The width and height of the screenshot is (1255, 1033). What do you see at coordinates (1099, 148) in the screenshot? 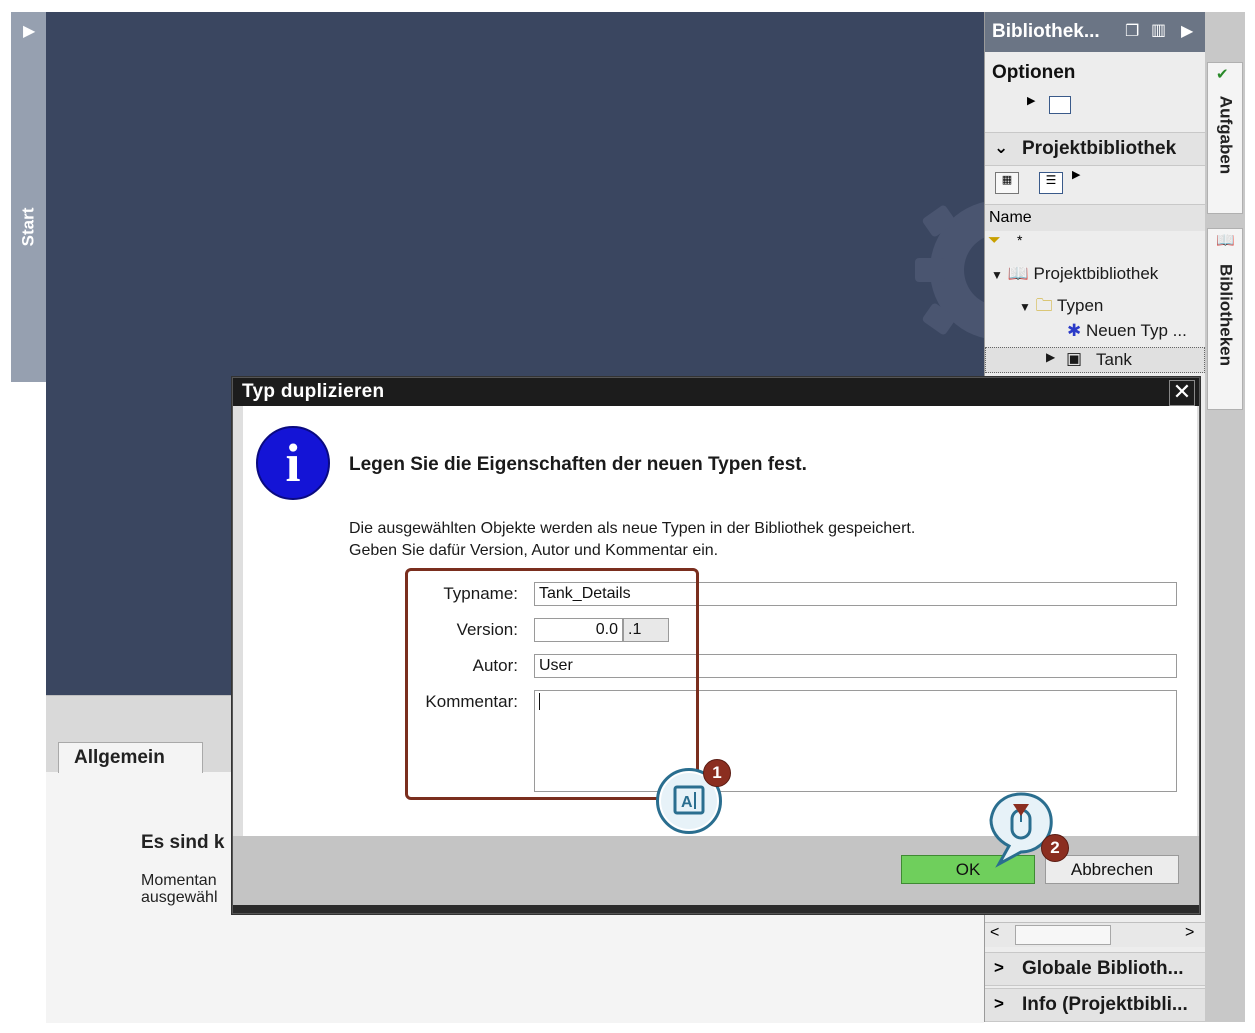
I see `project-library-label: Projektbibliothek` at bounding box center [1099, 148].